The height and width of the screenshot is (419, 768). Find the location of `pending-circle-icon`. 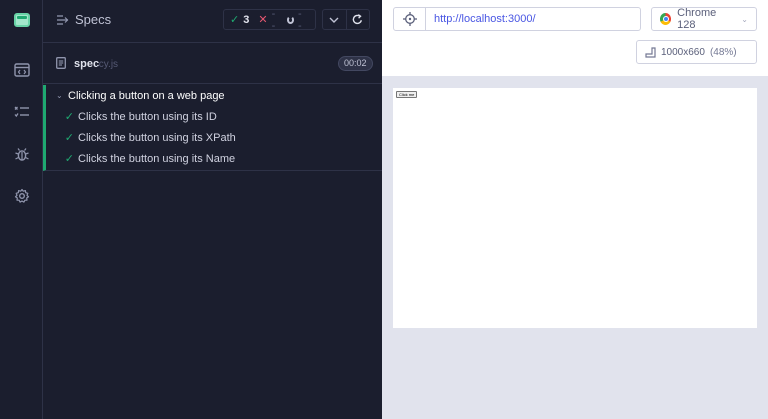

pending-circle-icon is located at coordinates (290, 19).